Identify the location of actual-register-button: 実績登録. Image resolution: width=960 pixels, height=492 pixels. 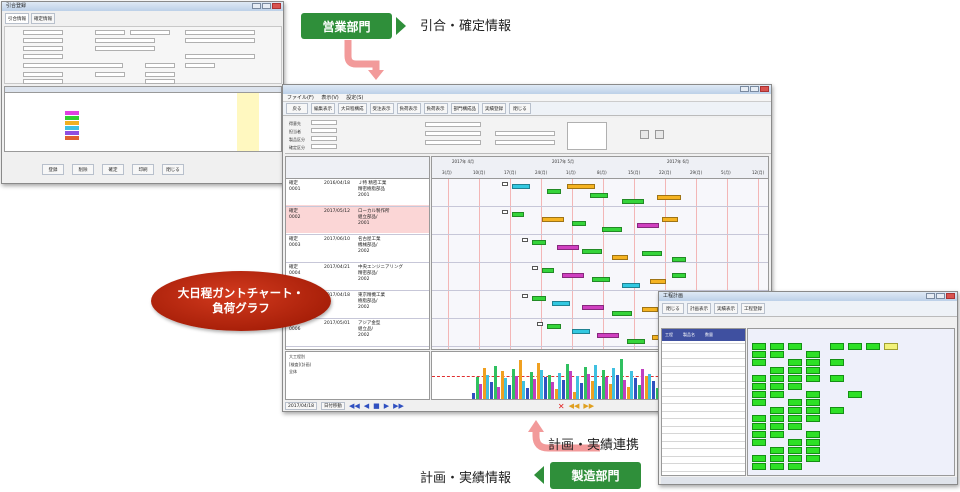
(494, 108).